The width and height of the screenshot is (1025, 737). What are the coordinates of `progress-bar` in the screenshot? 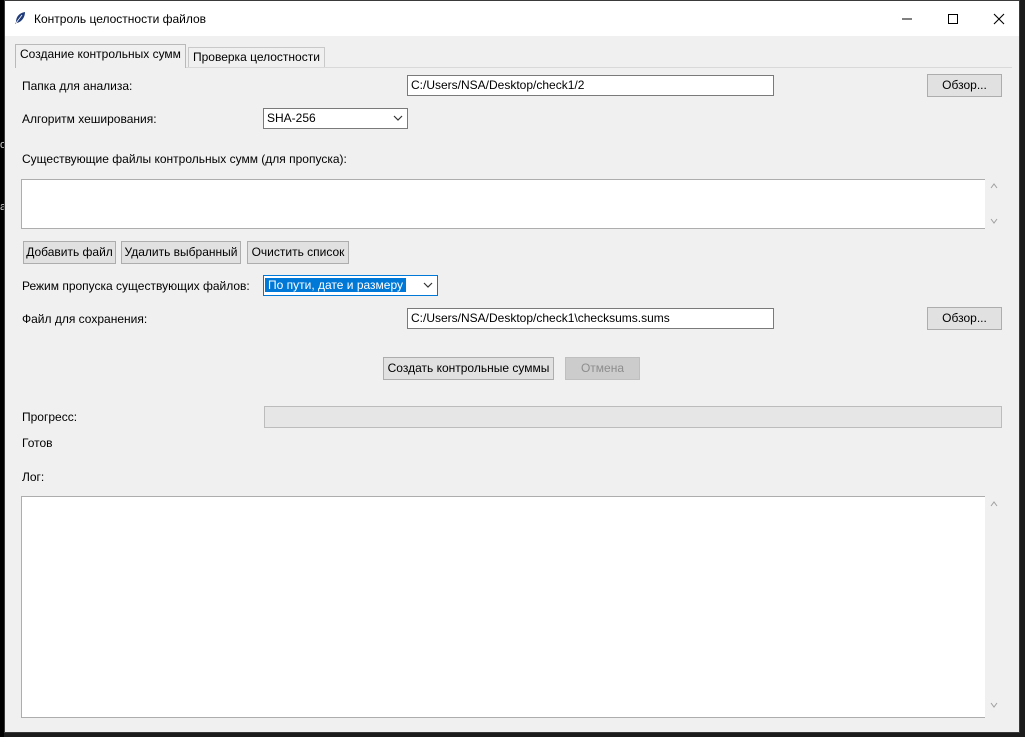 It's located at (633, 417).